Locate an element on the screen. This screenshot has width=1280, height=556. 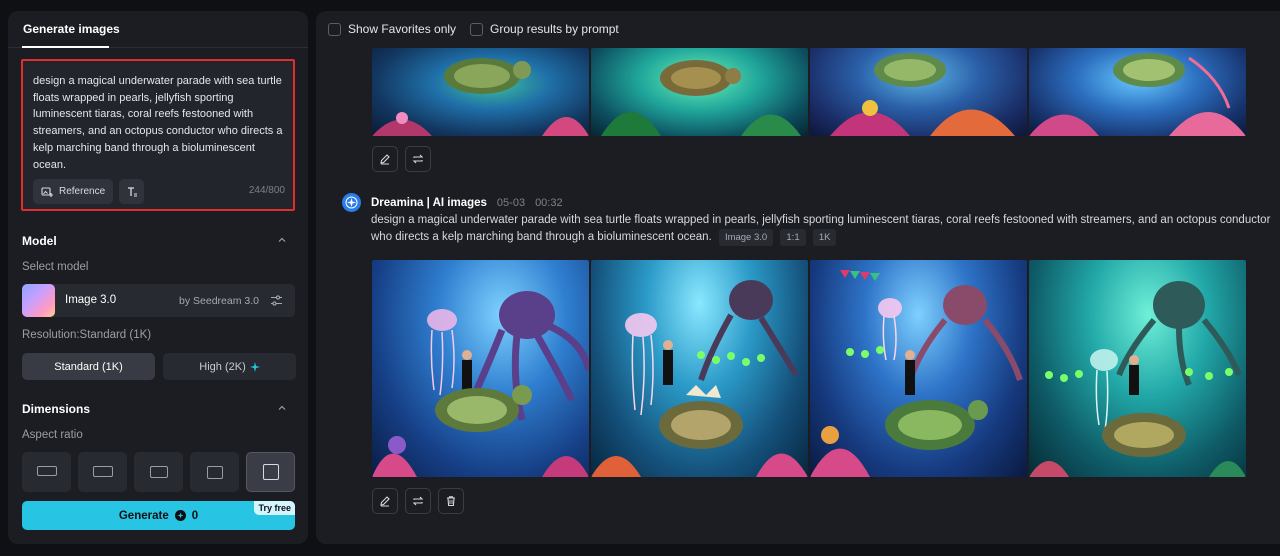
character-counter: 244/800 is located at coordinates (266, 190).